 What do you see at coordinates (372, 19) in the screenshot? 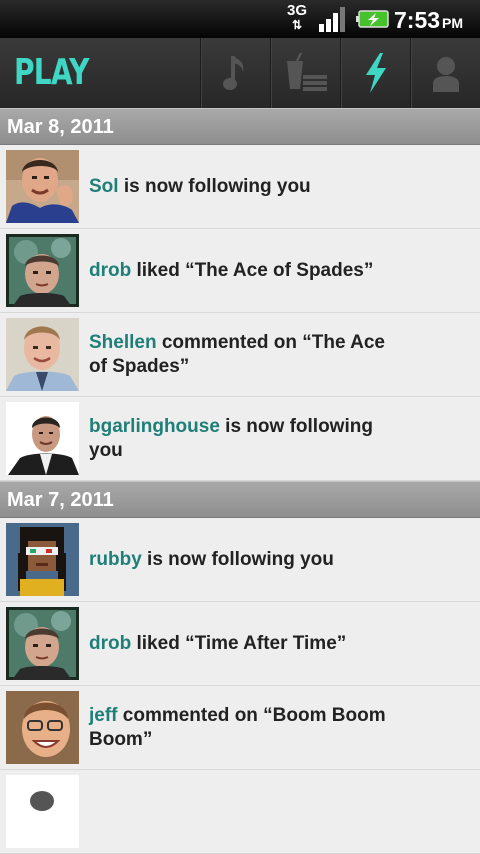
I see `battery-charging-icon` at bounding box center [372, 19].